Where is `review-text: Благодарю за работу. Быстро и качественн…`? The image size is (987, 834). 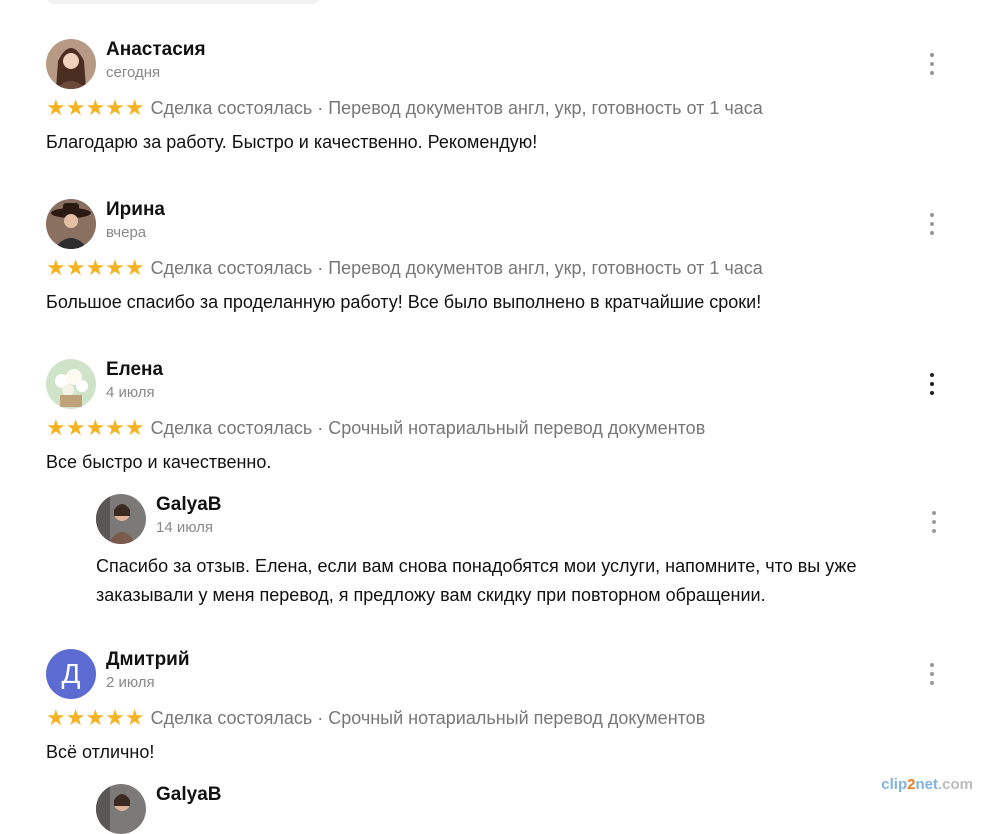 review-text: Благодарю за работу. Быстро и качественн… is located at coordinates (292, 142).